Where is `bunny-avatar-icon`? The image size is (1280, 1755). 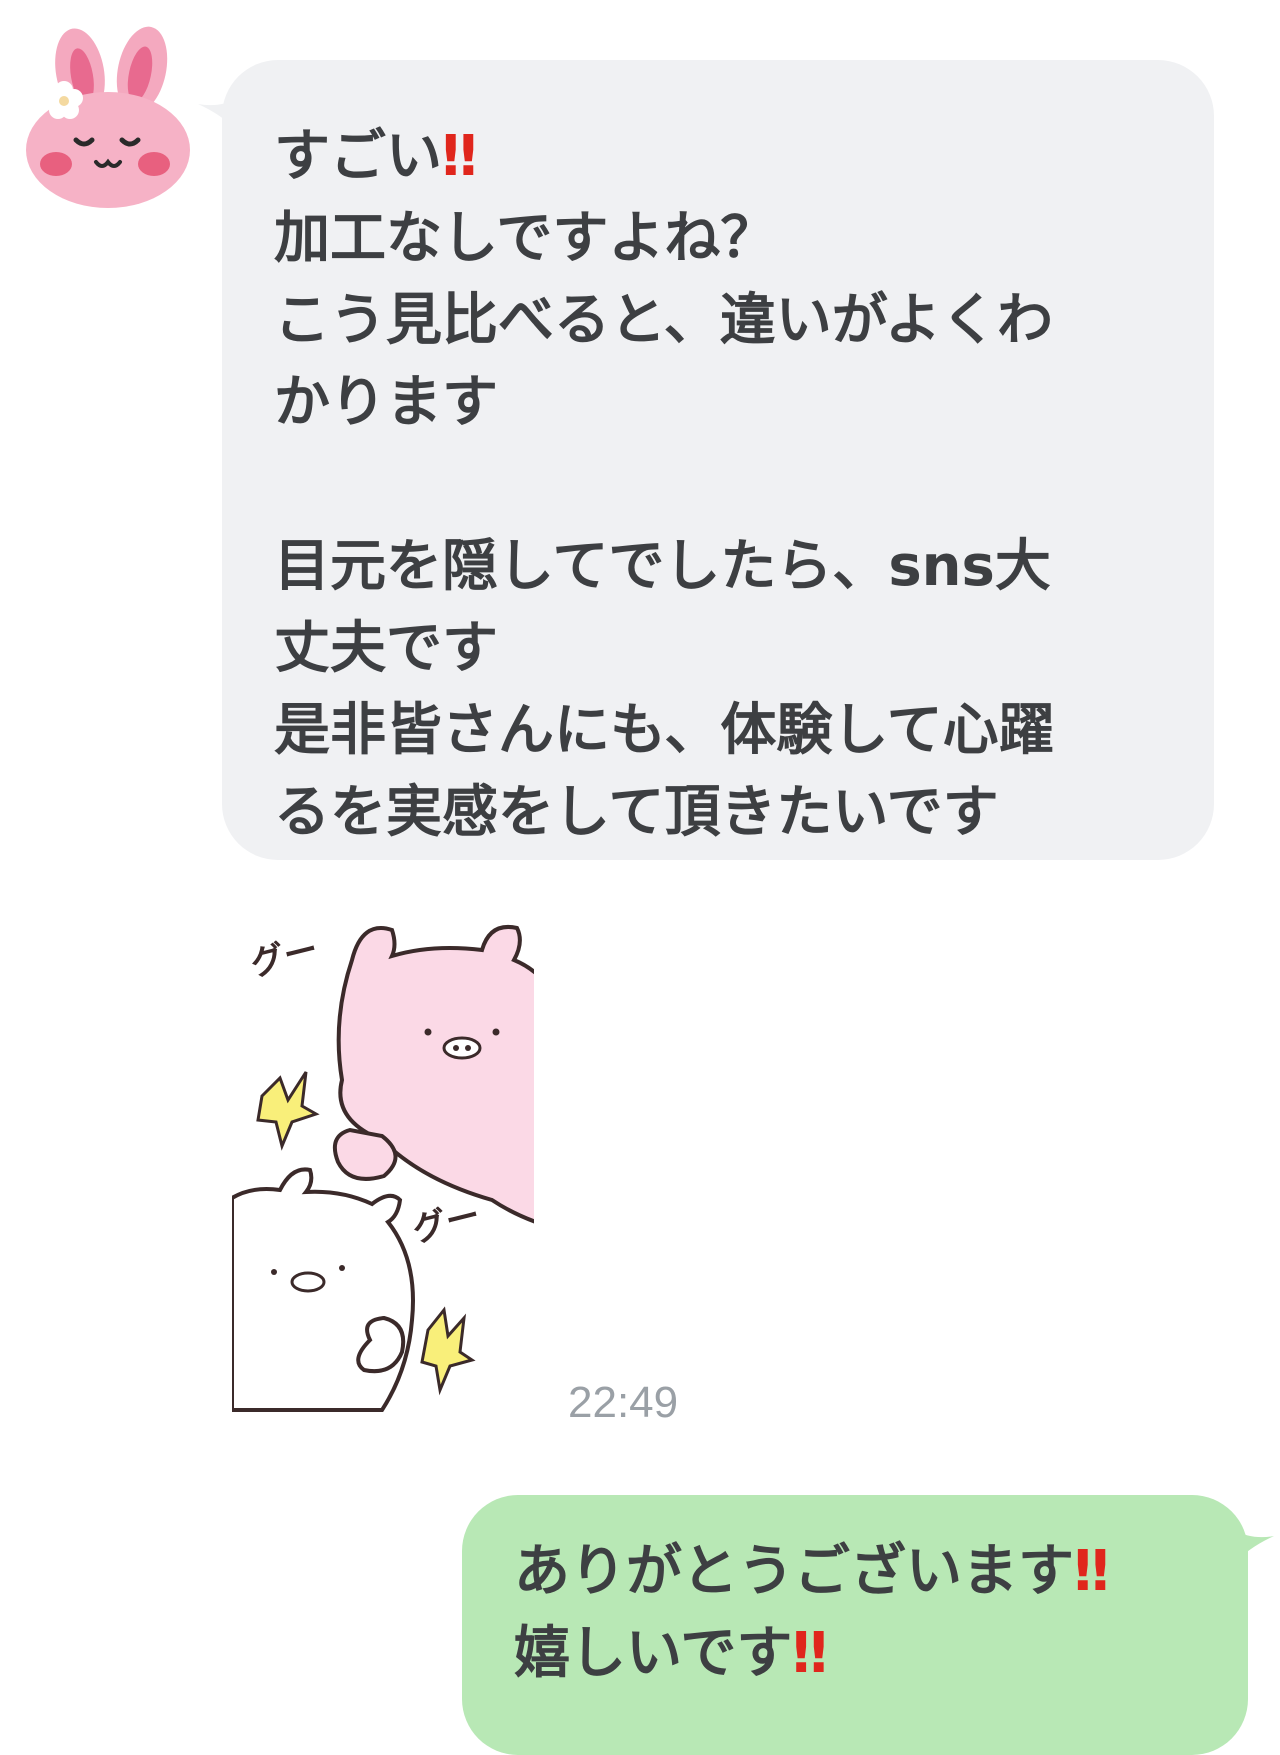
bunny-avatar-icon is located at coordinates (108, 117).